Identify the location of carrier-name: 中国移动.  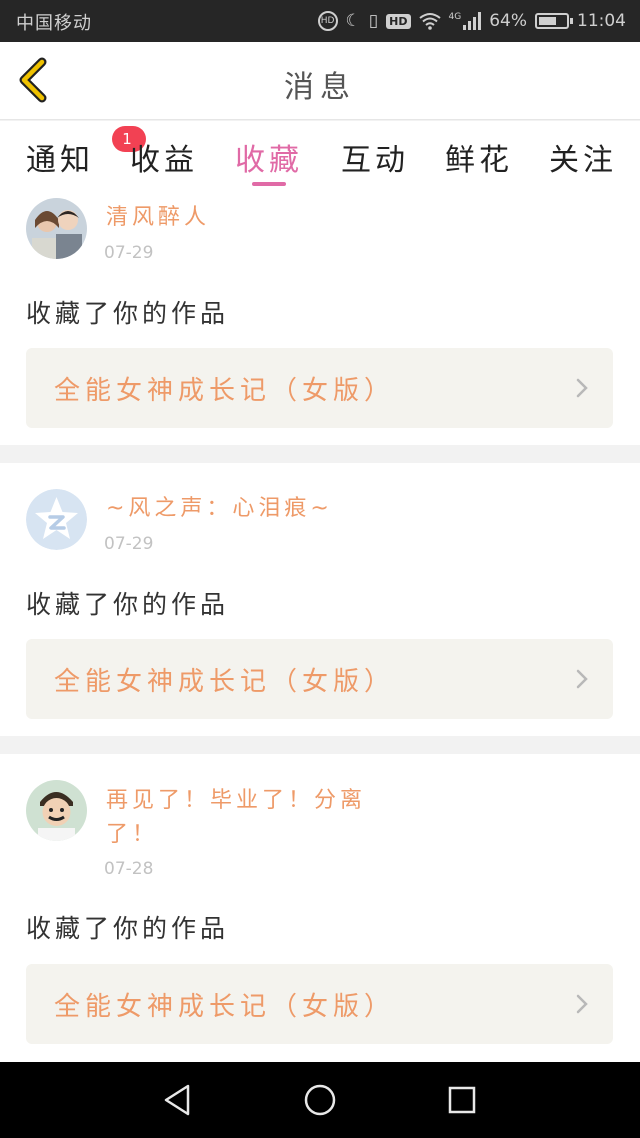
(54, 23).